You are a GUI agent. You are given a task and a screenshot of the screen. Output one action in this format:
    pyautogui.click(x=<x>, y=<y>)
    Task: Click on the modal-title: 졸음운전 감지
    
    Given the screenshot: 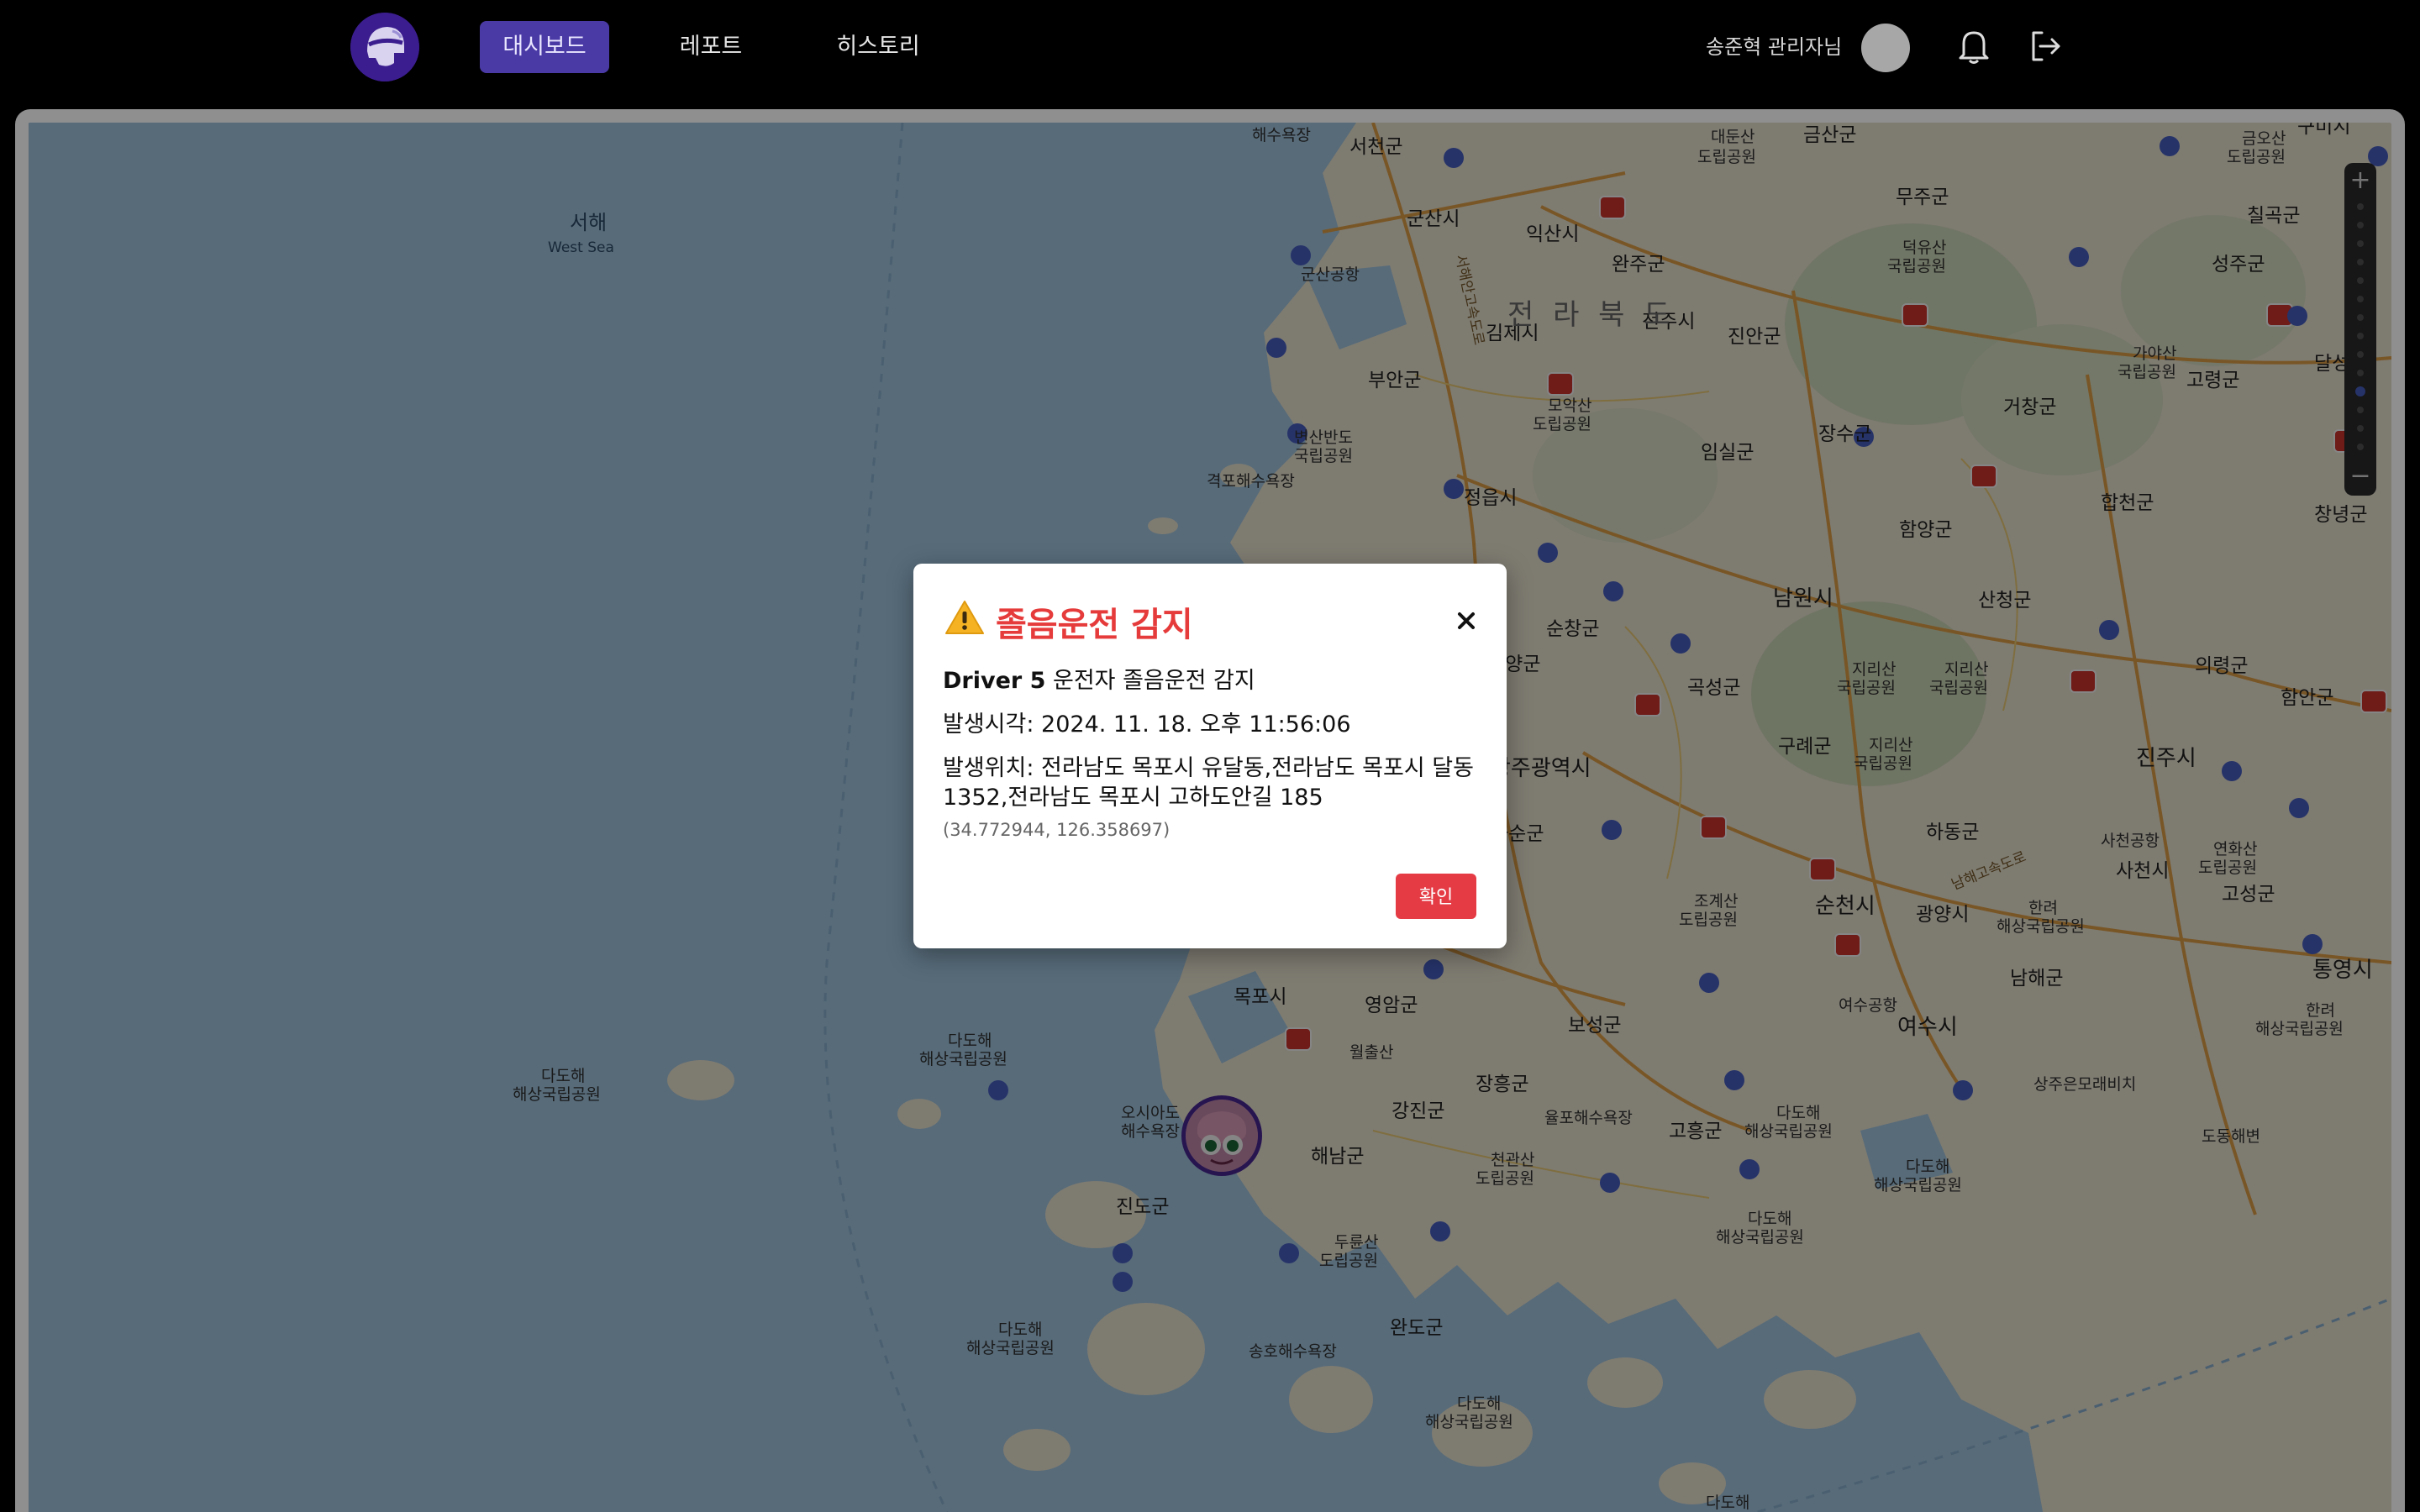 What is the action you would take?
    pyautogui.click(x=1069, y=621)
    